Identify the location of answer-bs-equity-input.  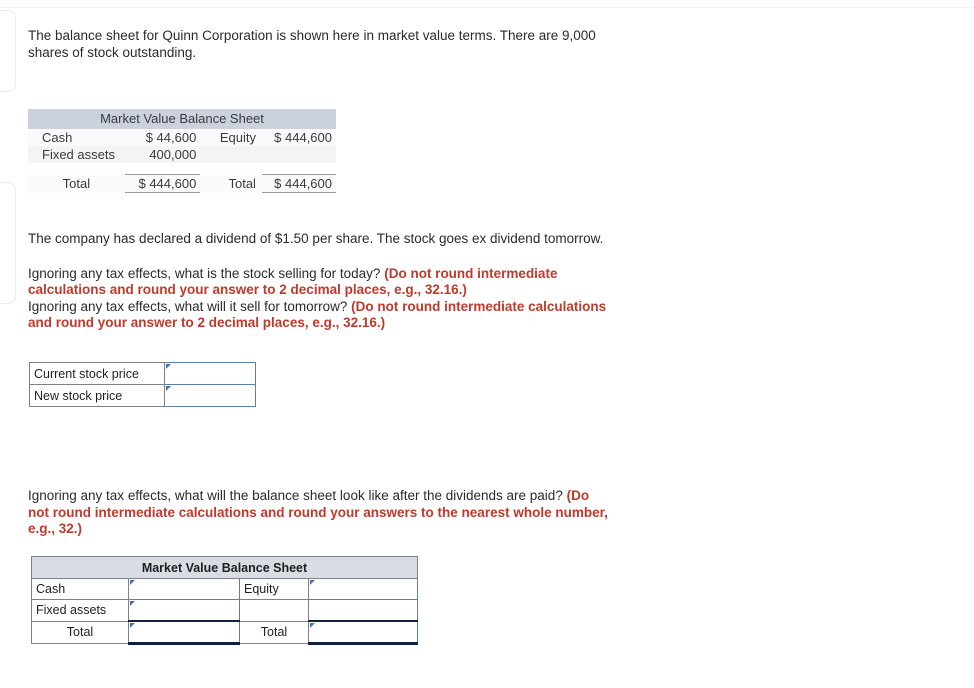
(363, 589).